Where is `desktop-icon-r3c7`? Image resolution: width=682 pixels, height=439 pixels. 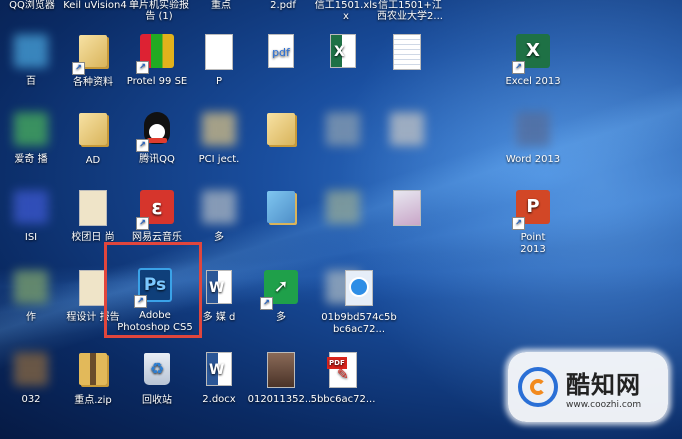 desktop-icon-r3c7 is located at coordinates (407, 210).